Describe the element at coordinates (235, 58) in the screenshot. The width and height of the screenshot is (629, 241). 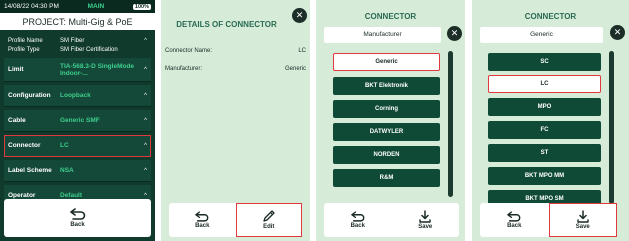
I see `details-list: Connector Name: LC Manufacturer: Generic` at that location.